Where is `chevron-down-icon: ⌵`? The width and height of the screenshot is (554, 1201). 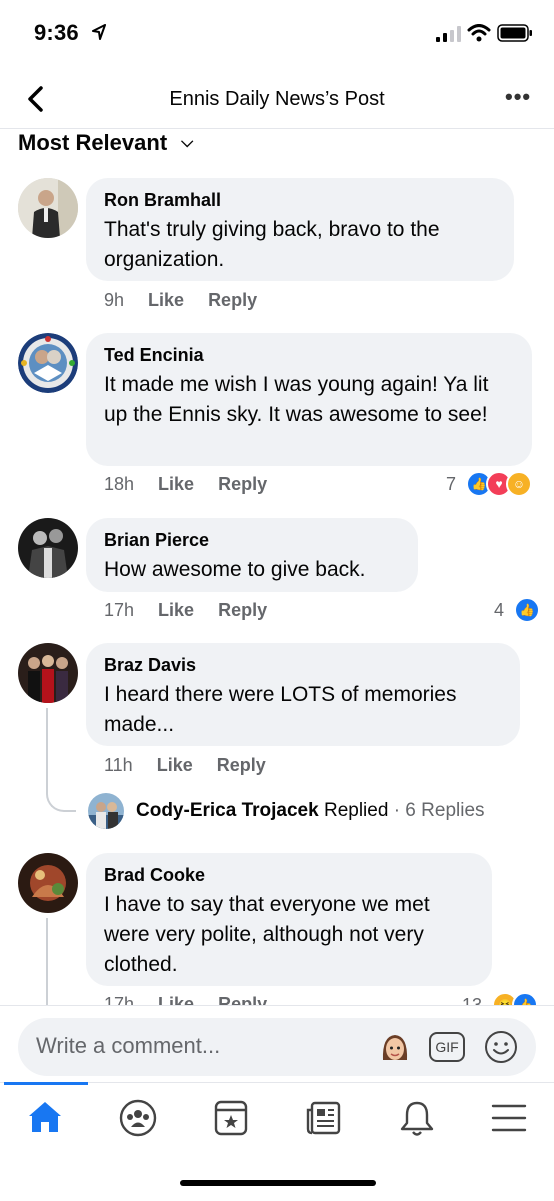 chevron-down-icon: ⌵ is located at coordinates (187, 142).